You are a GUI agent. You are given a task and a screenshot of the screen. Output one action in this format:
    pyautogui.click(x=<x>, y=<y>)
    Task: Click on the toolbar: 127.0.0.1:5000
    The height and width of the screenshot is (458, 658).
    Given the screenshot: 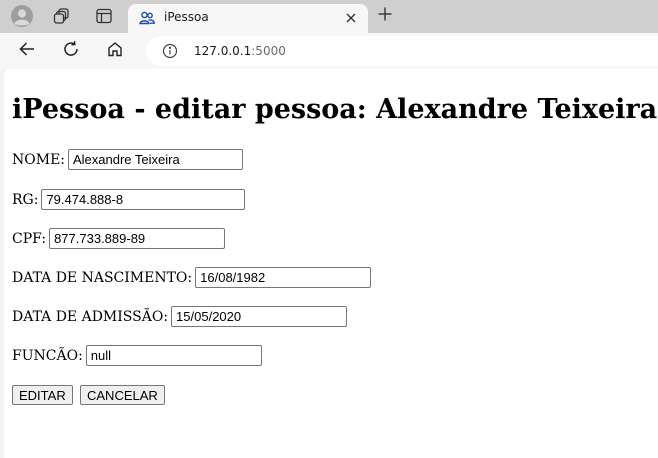 What is the action you would take?
    pyautogui.click(x=329, y=51)
    